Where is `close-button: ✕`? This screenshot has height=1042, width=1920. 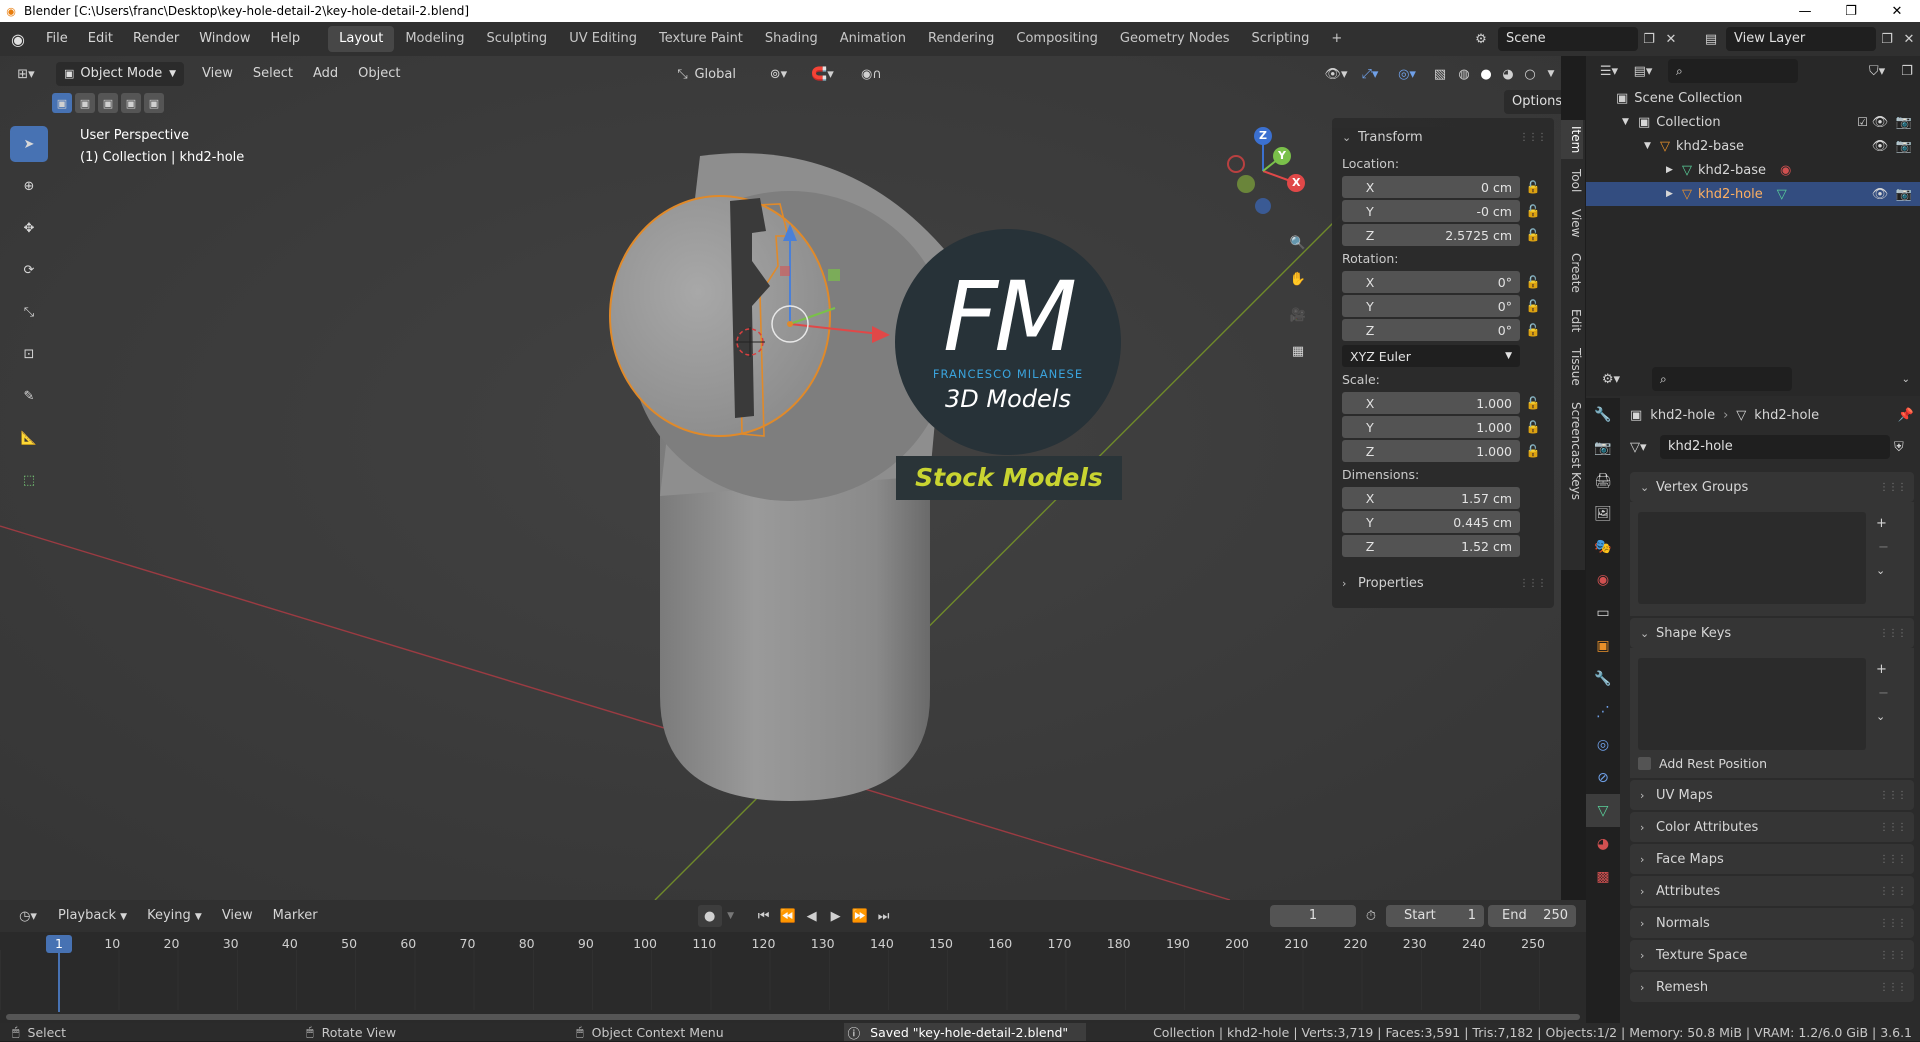
close-button: ✕ is located at coordinates (1897, 11).